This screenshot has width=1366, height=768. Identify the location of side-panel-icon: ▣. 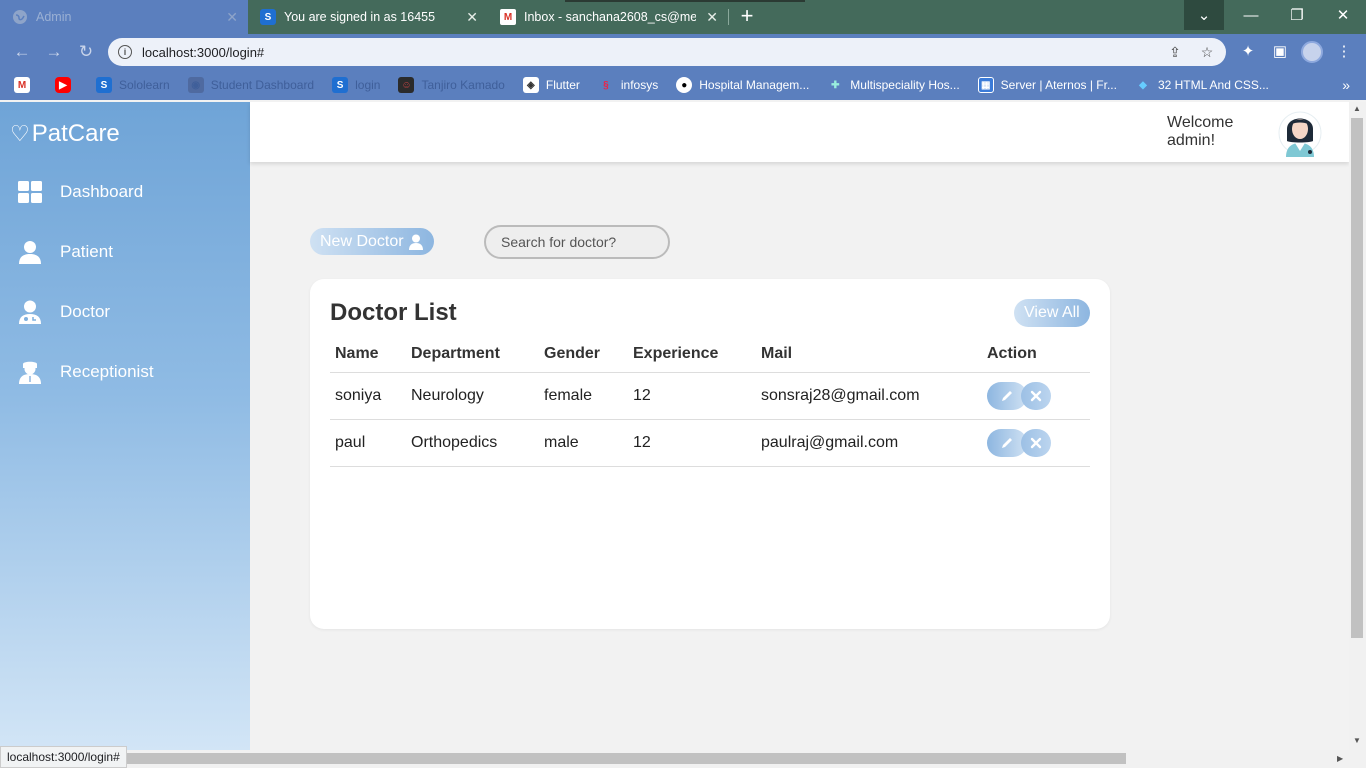
(1280, 52).